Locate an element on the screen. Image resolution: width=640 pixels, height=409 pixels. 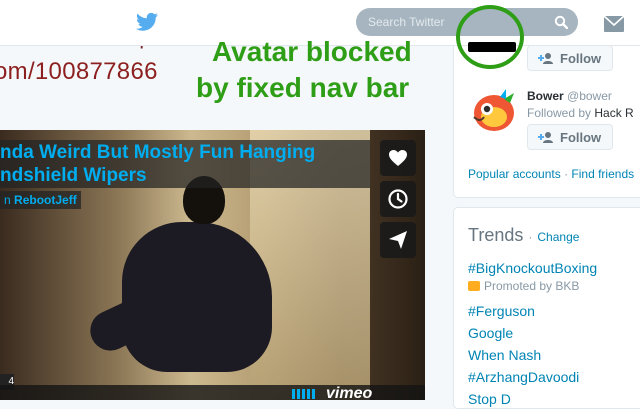
share-button is located at coordinates (398, 240).